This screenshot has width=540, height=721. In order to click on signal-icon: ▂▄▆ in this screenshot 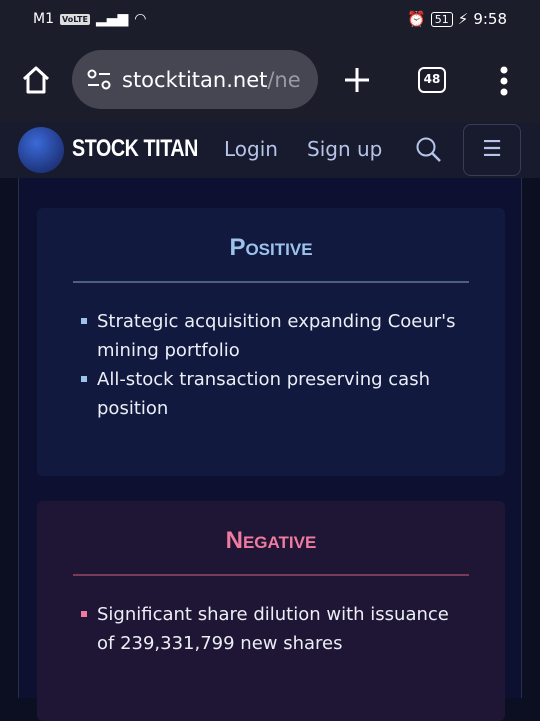, I will do `click(112, 19)`.